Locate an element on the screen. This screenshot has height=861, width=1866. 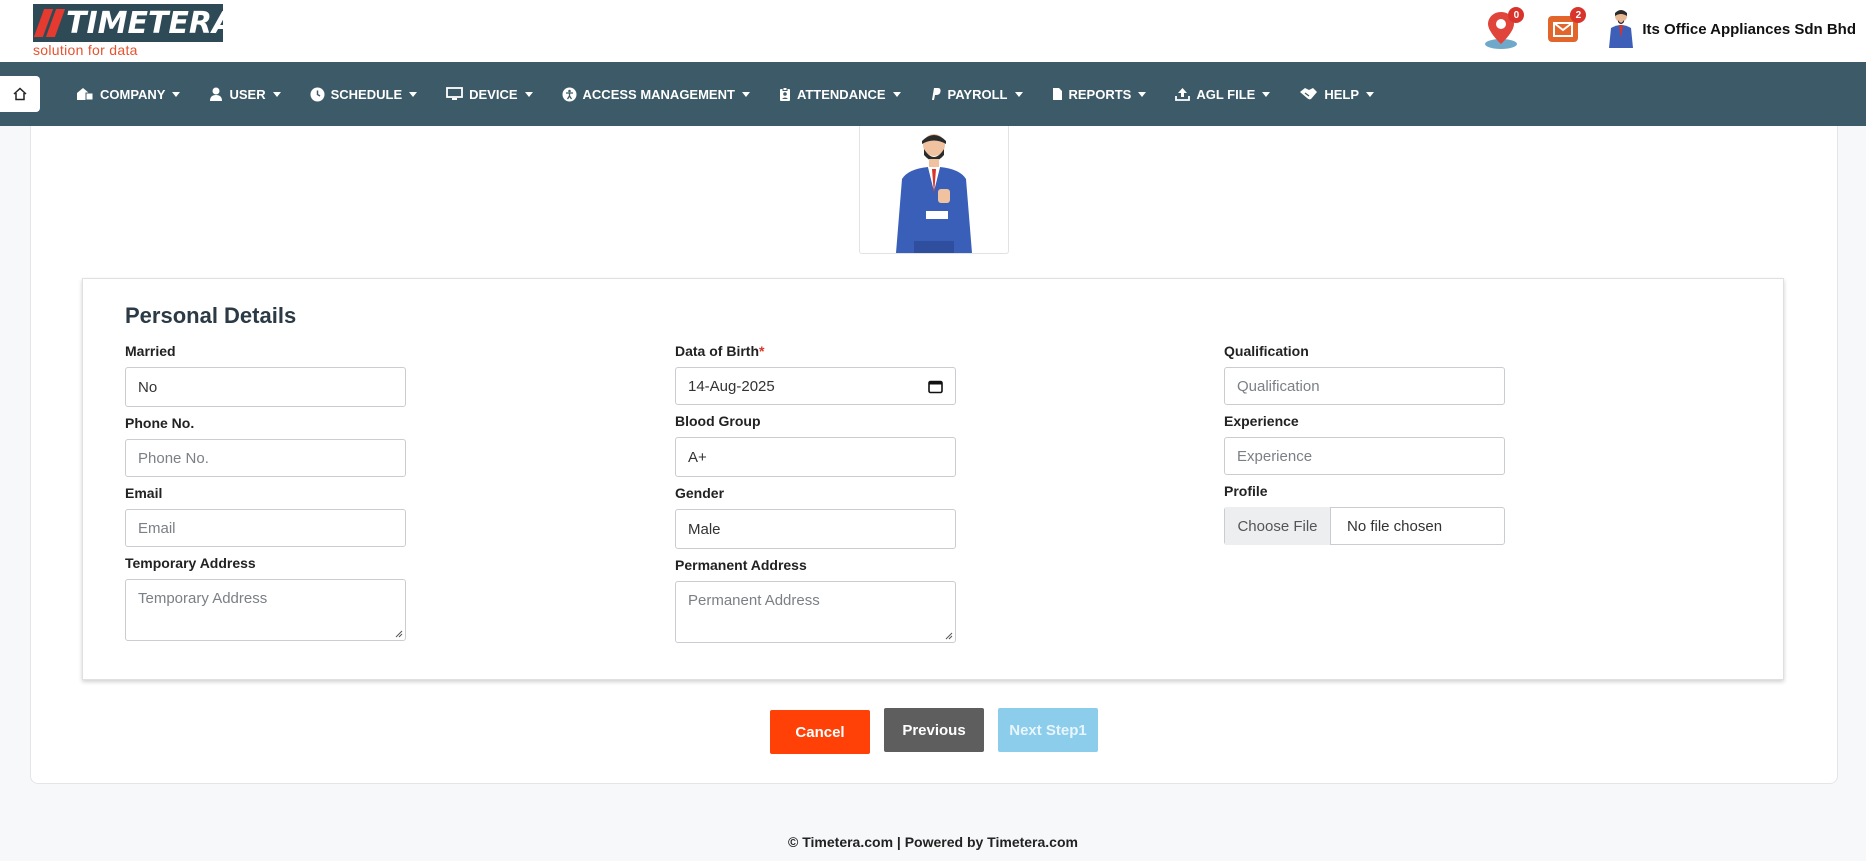
temporary-address-textarea: Temporary Address is located at coordinates (265, 610).